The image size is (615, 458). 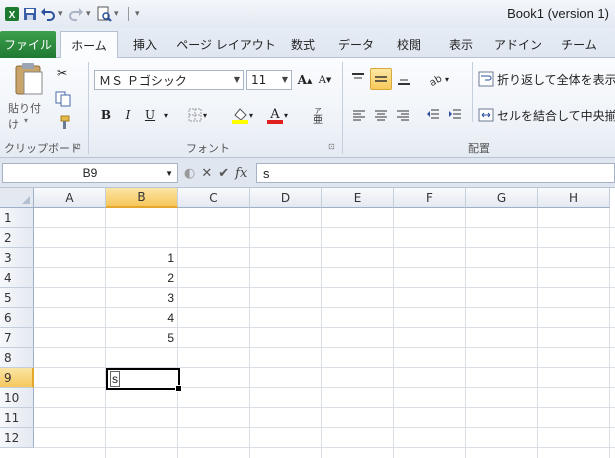 I want to click on underline-button: U, so click(x=150, y=115).